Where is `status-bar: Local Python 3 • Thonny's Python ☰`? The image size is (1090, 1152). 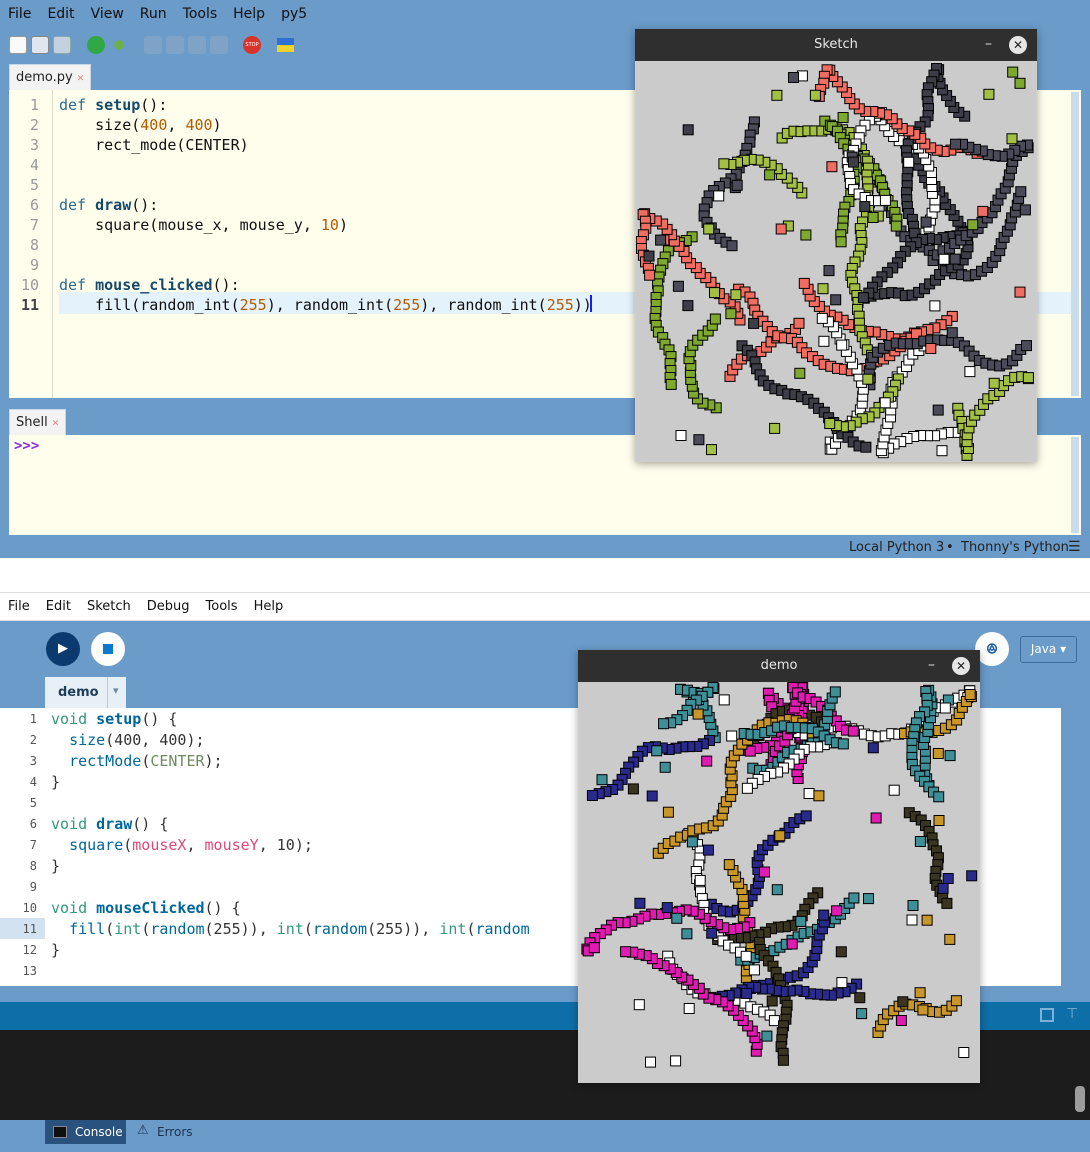 status-bar: Local Python 3 • Thonny's Python ☰ is located at coordinates (545, 548).